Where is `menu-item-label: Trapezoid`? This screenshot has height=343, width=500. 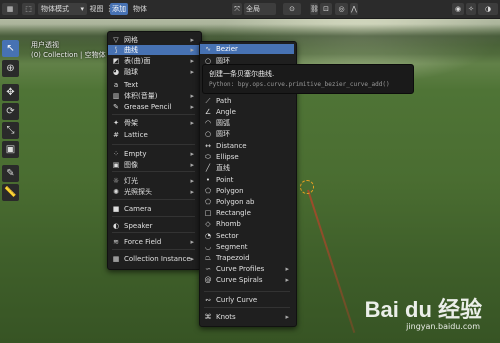
menu-item-label: Trapezoid is located at coordinates (233, 258).